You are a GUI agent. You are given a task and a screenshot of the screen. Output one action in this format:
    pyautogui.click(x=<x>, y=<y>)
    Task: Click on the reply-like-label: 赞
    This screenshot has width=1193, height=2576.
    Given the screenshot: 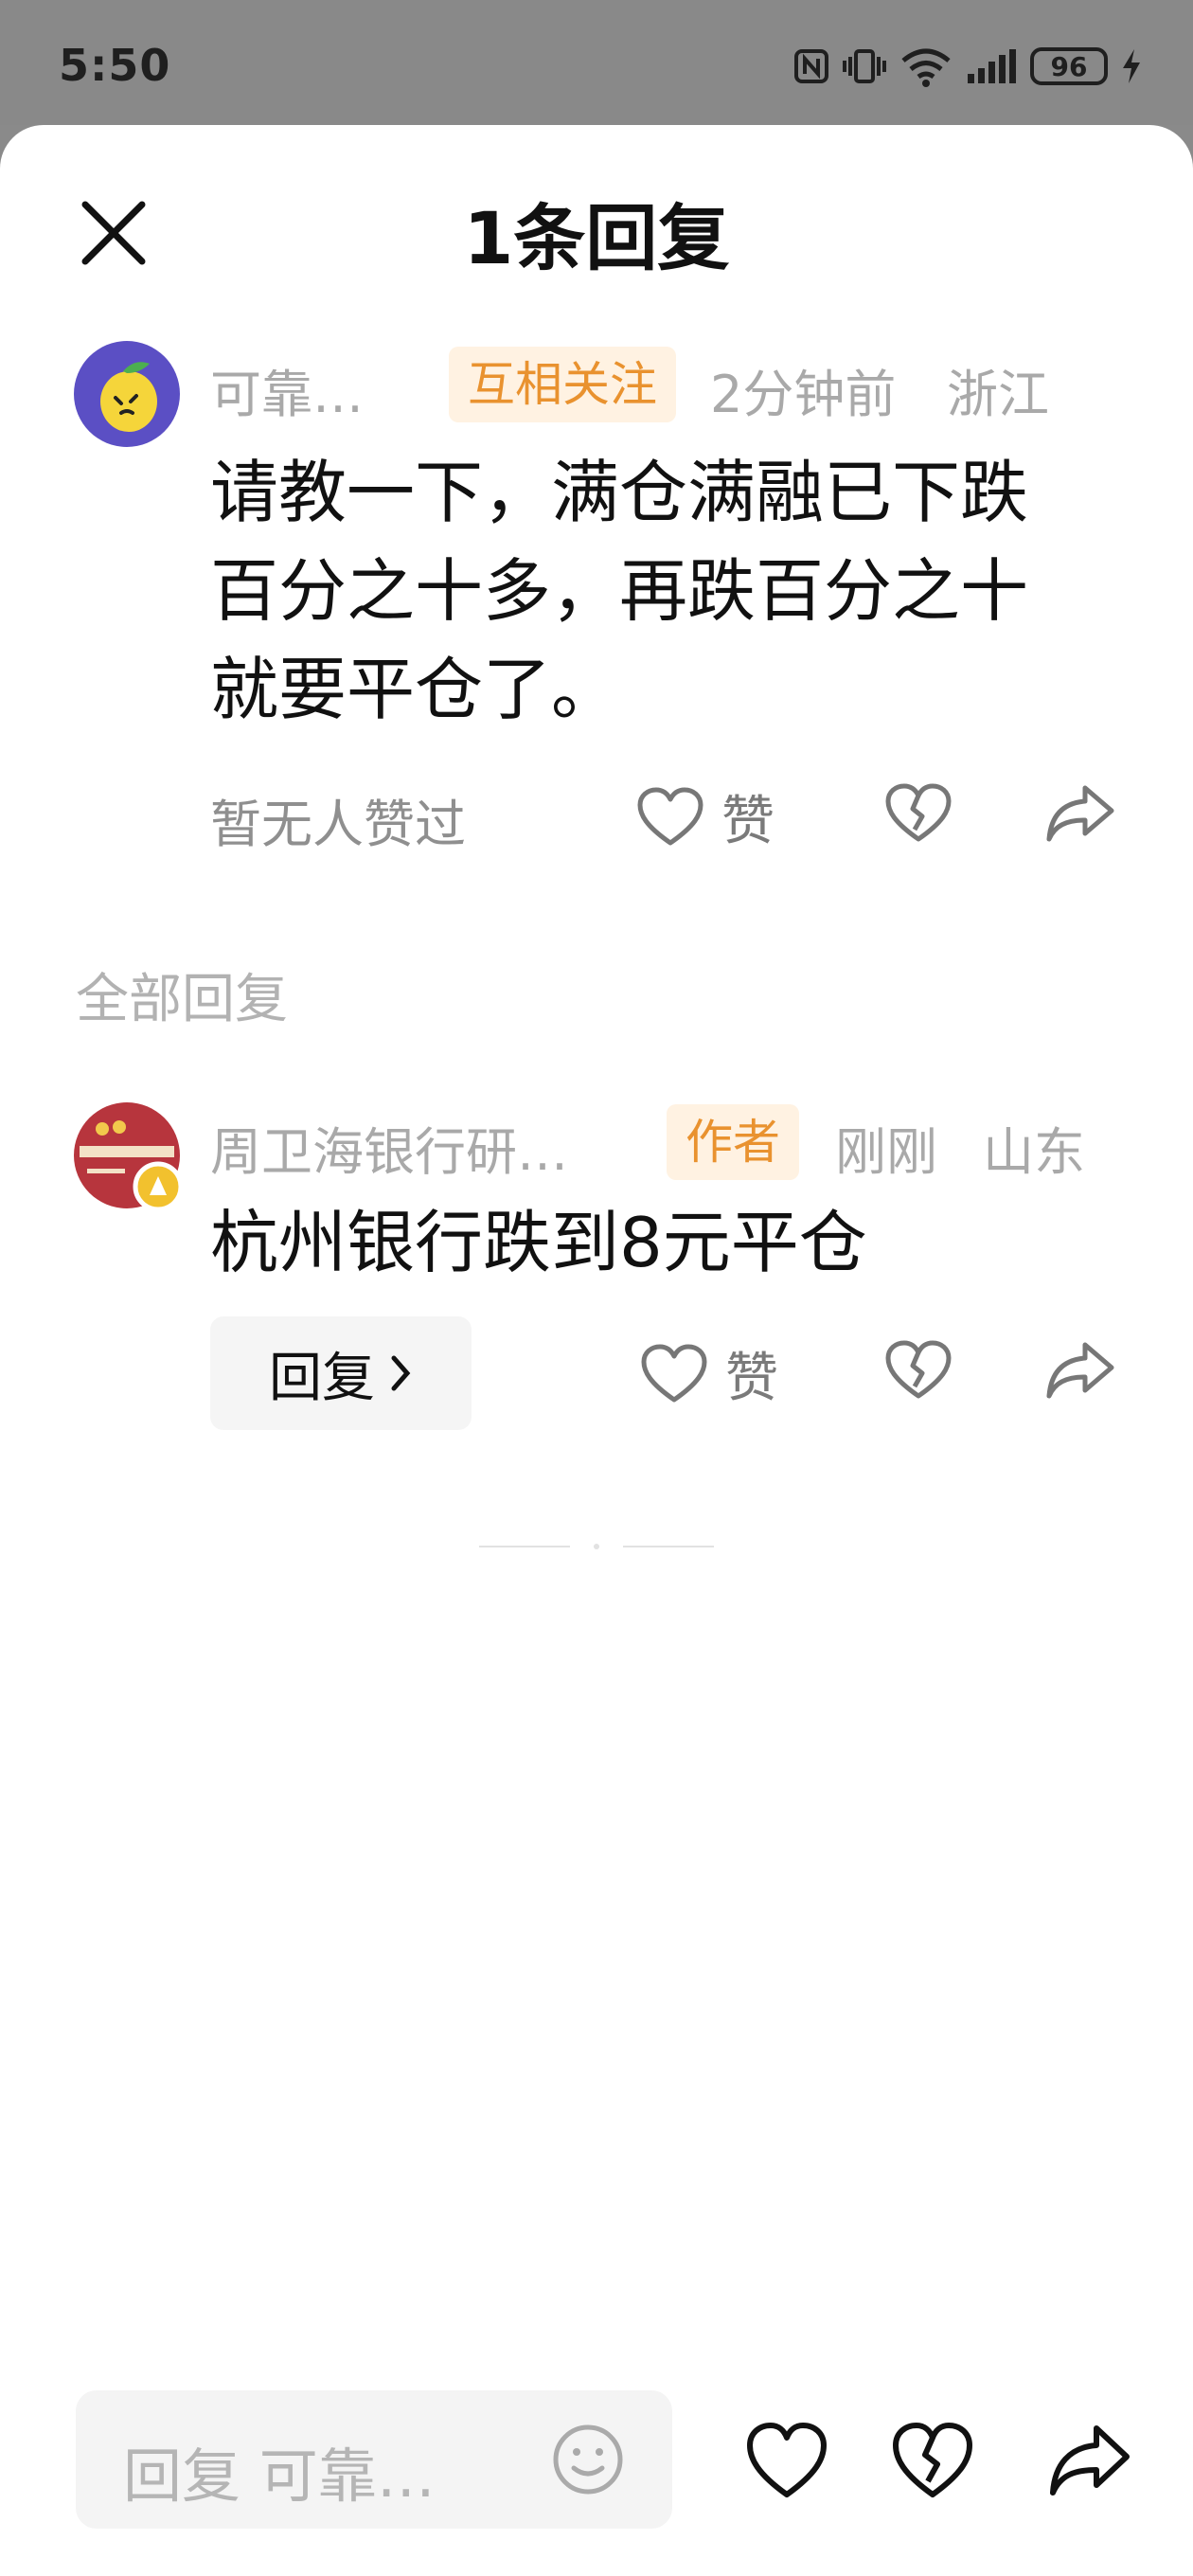 What is the action you would take?
    pyautogui.click(x=751, y=1378)
    